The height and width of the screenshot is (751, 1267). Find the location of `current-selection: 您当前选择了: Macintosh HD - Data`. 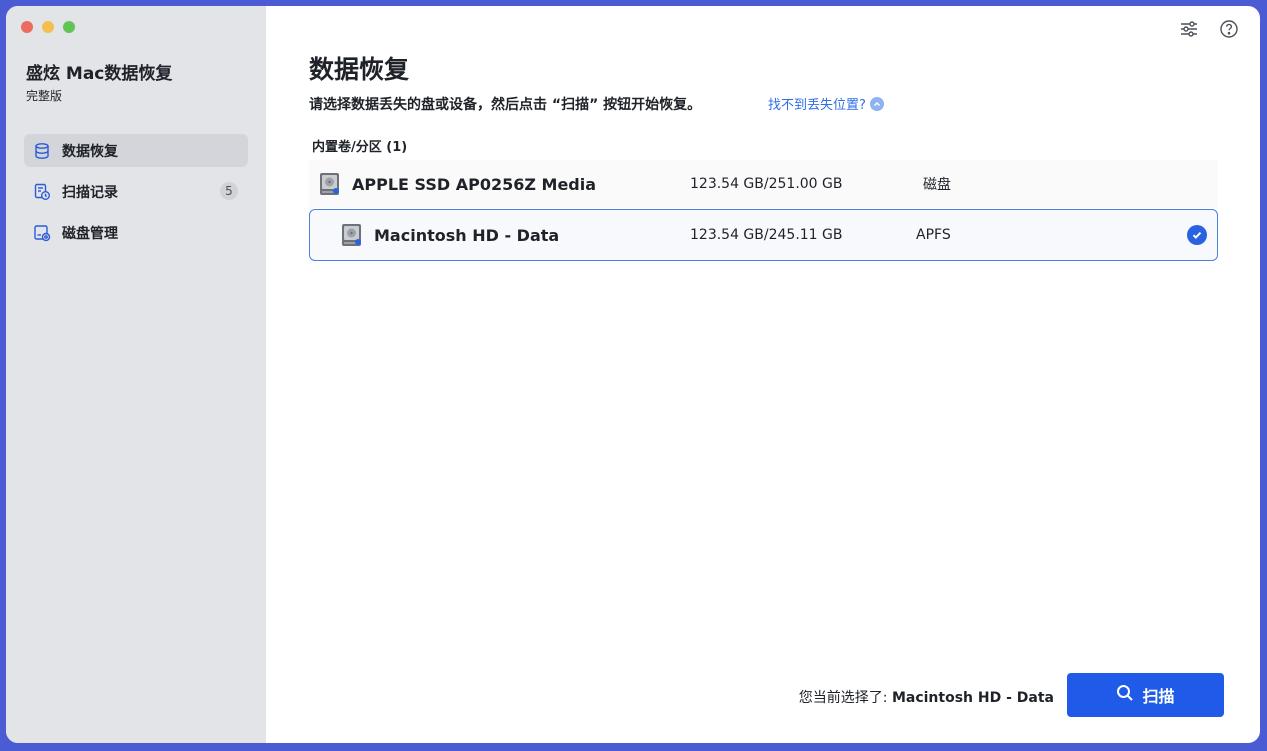

current-selection: 您当前选择了: Macintosh HD - Data is located at coordinates (926, 697).